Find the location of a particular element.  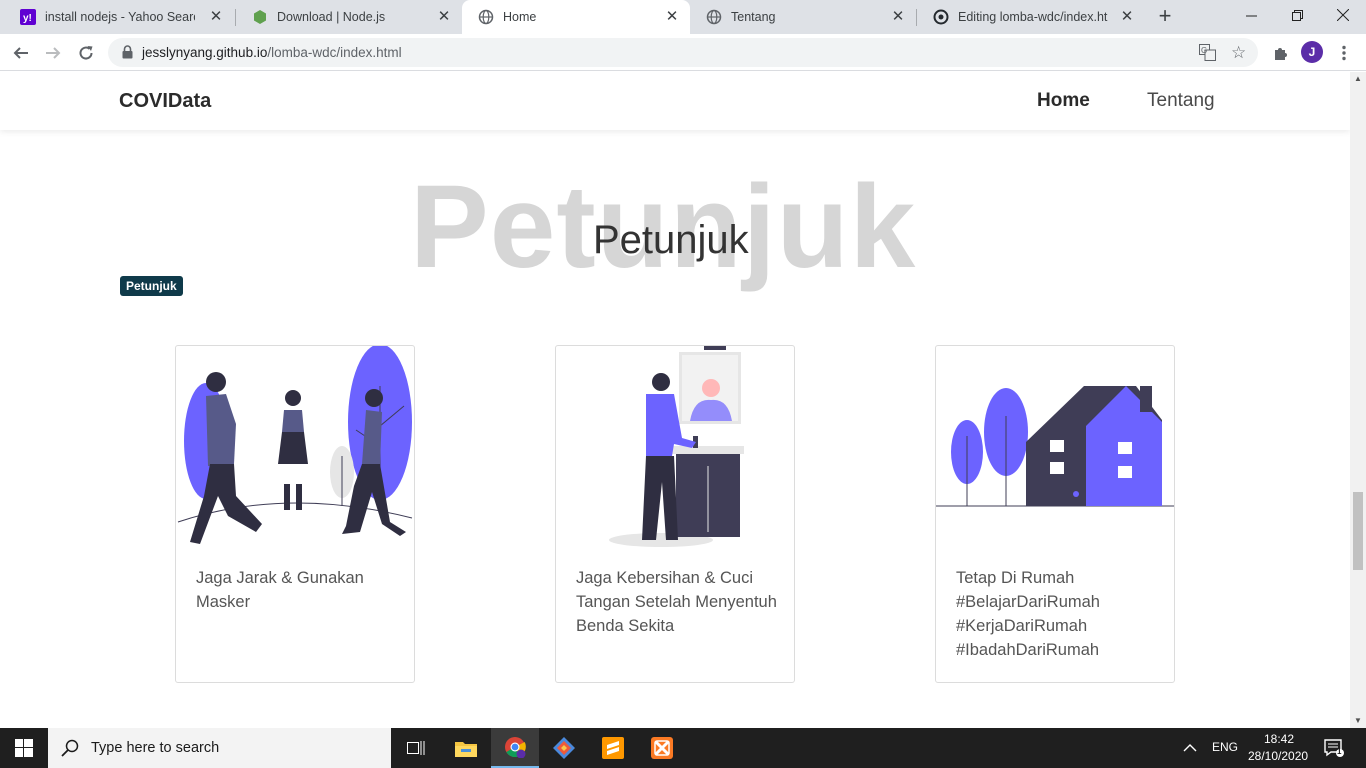

guide-card-distancing: Jaga Jarak & Gunakan Masker is located at coordinates (295, 514).